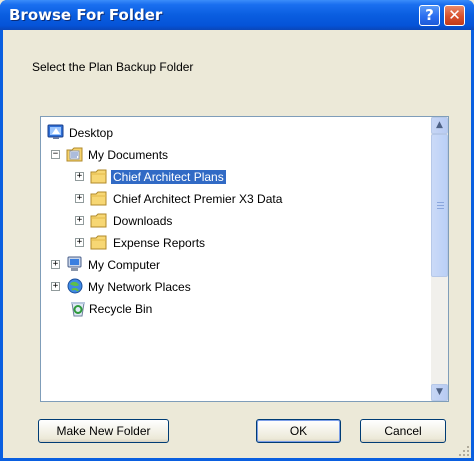  Describe the element at coordinates (198, 199) in the screenshot. I see `chief-architect-premier-label: Chief Architect Premier X3 Data` at that location.